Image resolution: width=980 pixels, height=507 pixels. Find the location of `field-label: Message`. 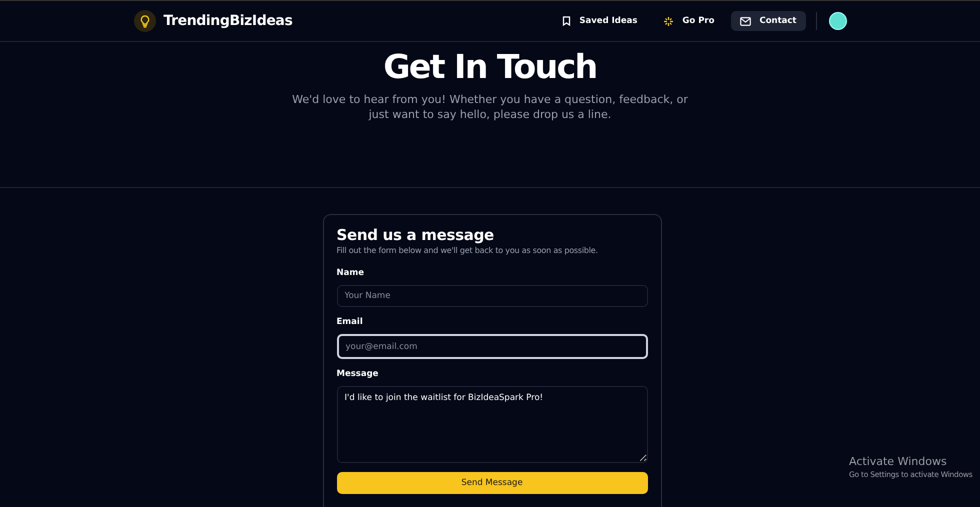

field-label: Message is located at coordinates (358, 374).